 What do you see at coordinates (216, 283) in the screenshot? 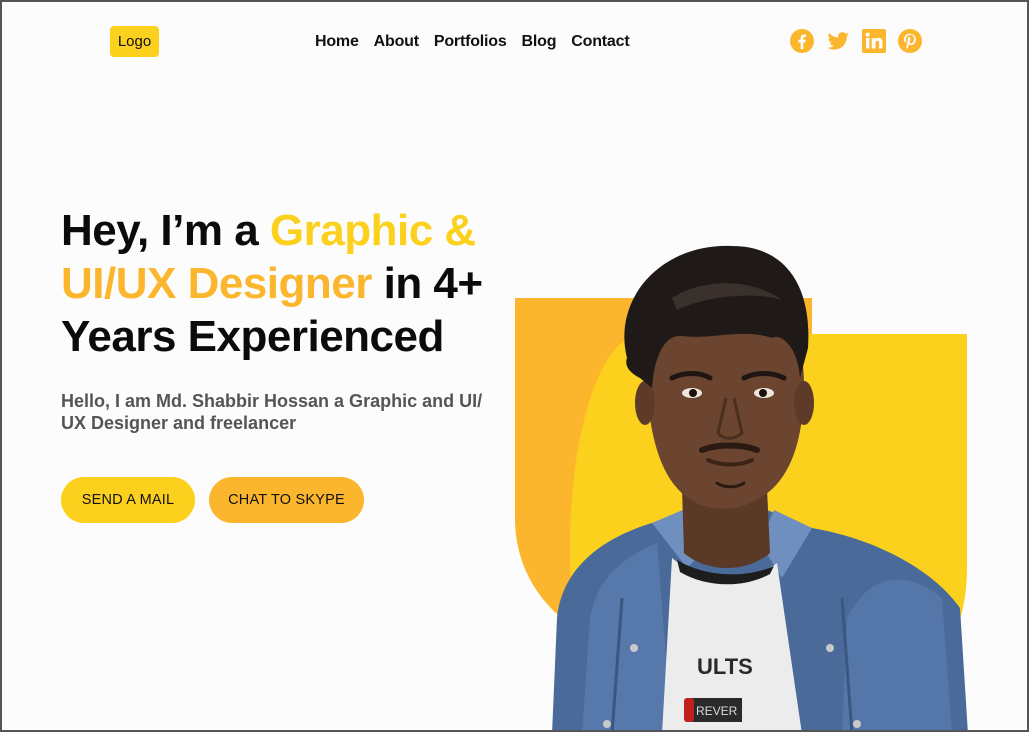
I see `headline-highlight-uiux: UI/UX Designer` at bounding box center [216, 283].